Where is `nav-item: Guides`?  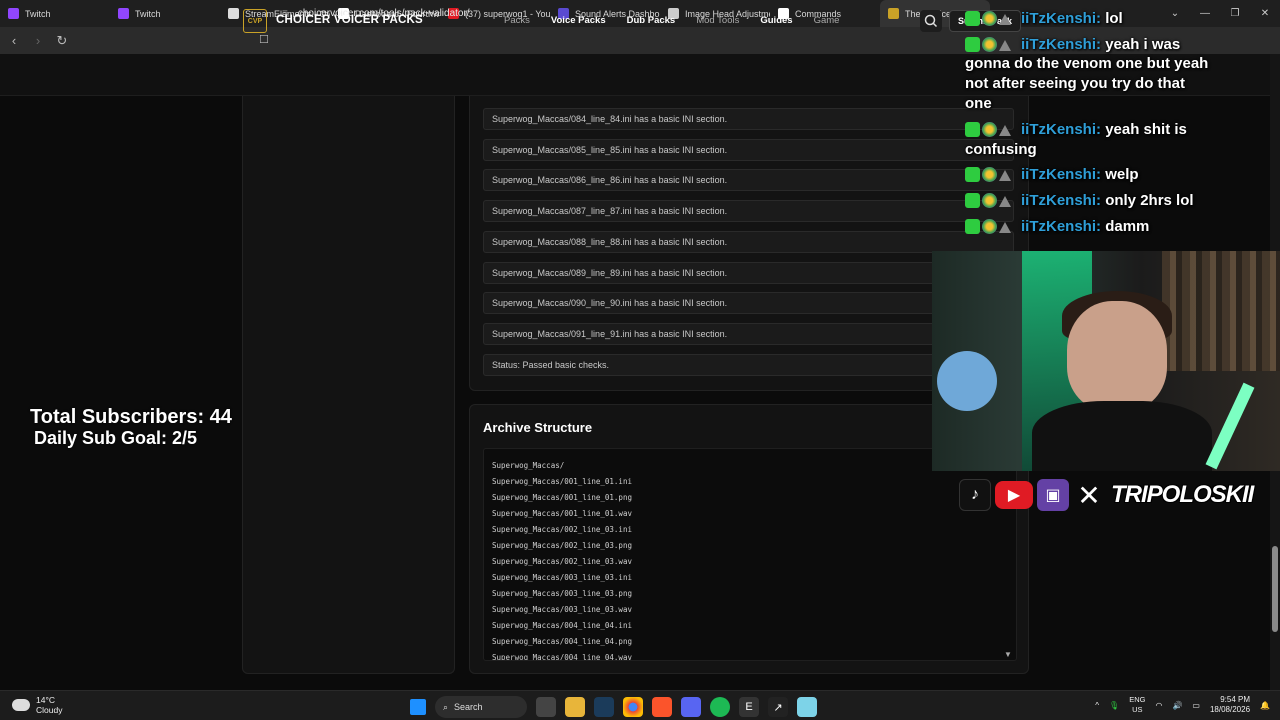
nav-item: Guides is located at coordinates (776, 20).